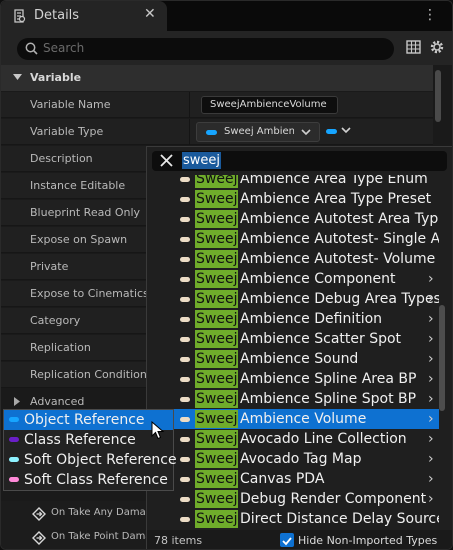  Describe the element at coordinates (293, 339) in the screenshot. I see `type-list-item: Sweej Ambience Scatter Spot ›` at that location.